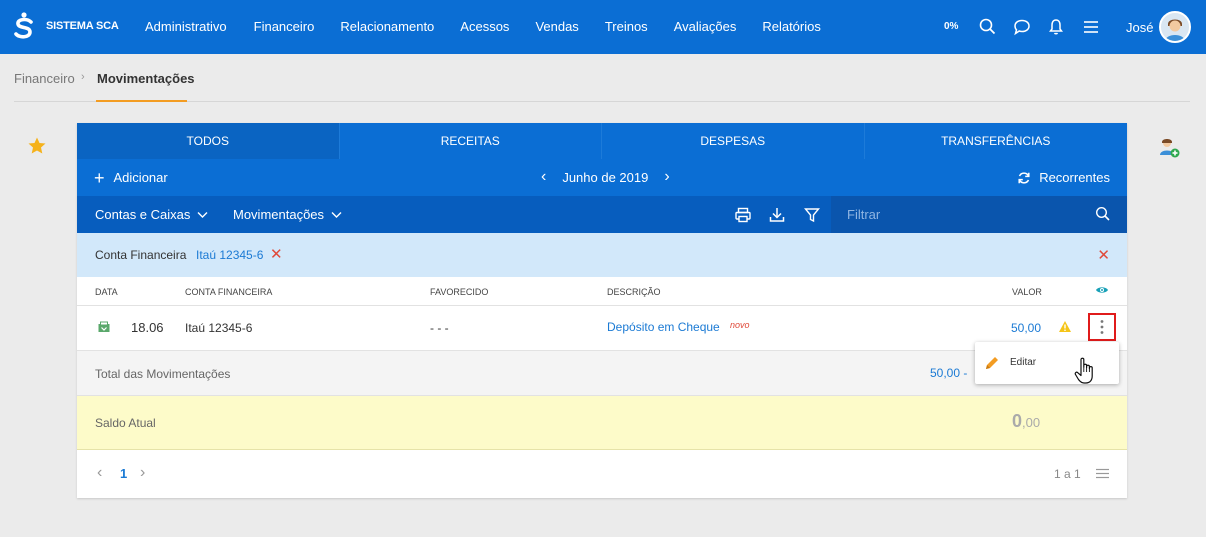  What do you see at coordinates (484, 26) in the screenshot?
I see `nav-item-acessos: Acessos` at bounding box center [484, 26].